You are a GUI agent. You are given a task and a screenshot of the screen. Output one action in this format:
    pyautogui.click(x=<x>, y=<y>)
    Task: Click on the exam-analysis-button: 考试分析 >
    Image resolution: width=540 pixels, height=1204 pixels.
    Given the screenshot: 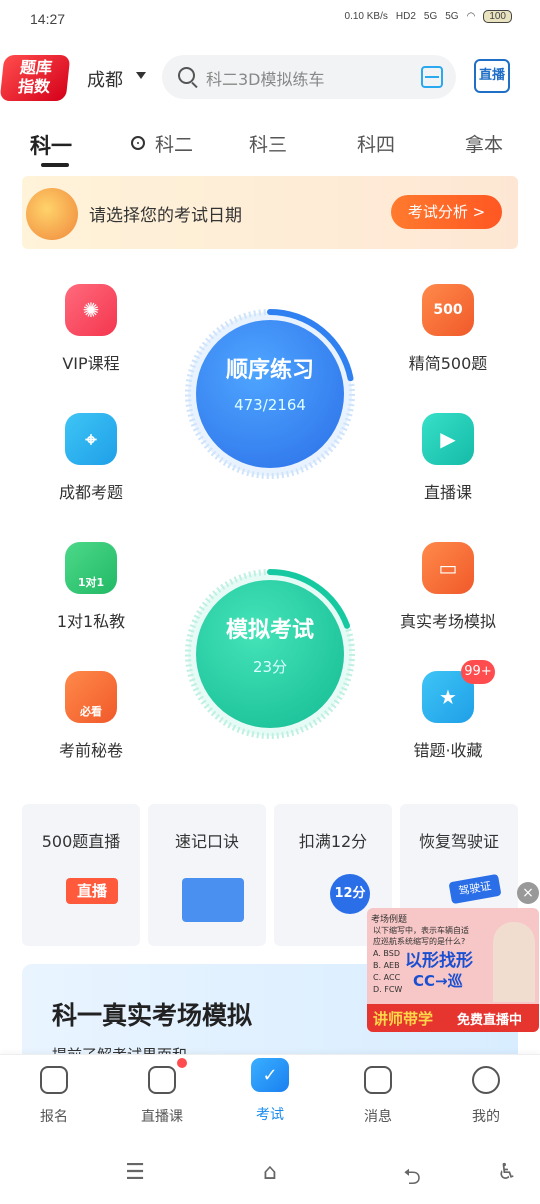 What is the action you would take?
    pyautogui.click(x=446, y=212)
    